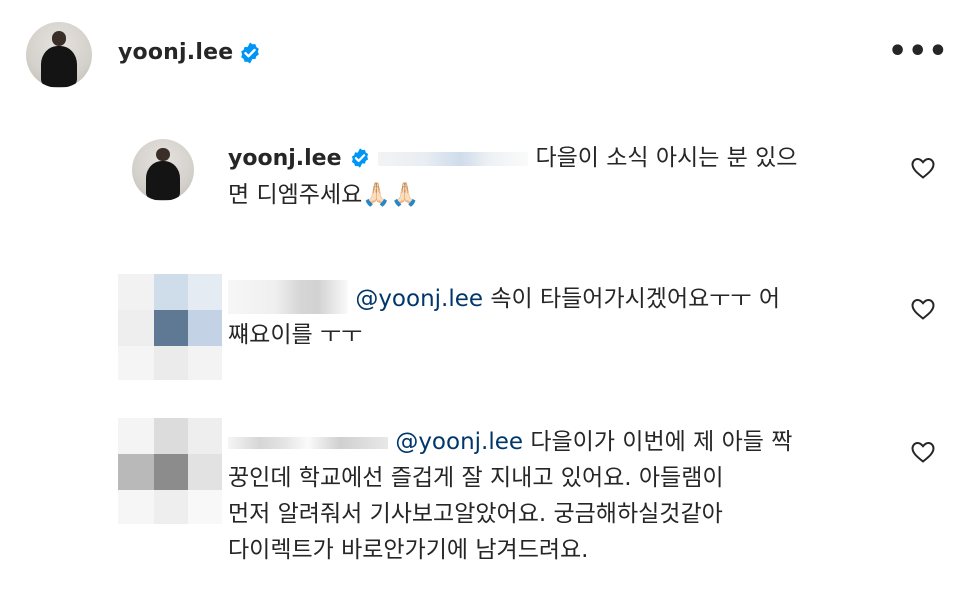 This screenshot has width=960, height=604. What do you see at coordinates (295, 195) in the screenshot?
I see `comment-text-line2: 면 디엠주세요` at bounding box center [295, 195].